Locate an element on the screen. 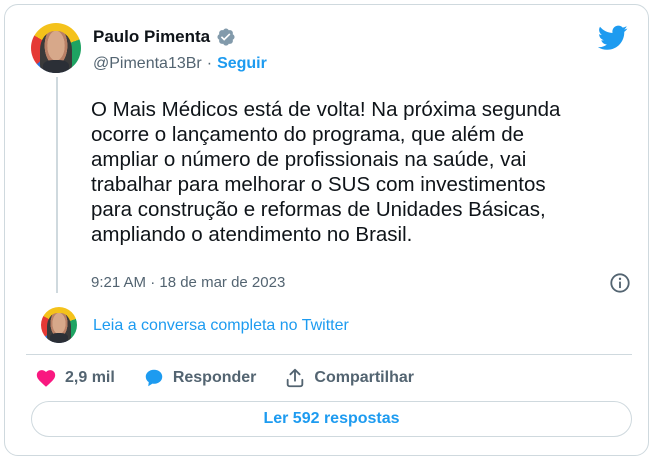  author-handle: @Pimenta13Br is located at coordinates (147, 64).